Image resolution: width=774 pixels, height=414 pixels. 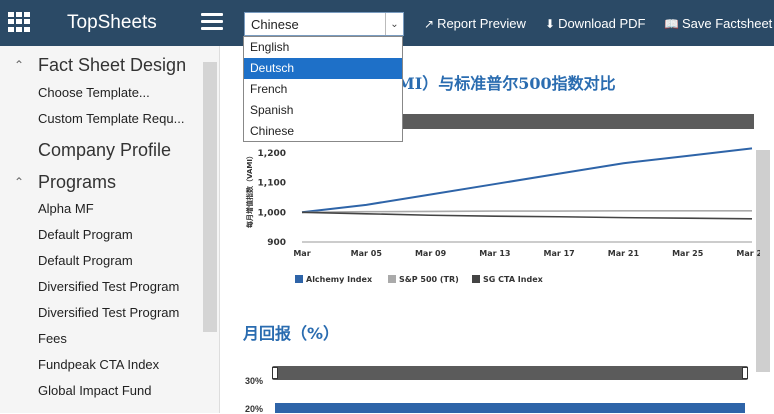 I want to click on sidebar-item-program: Fundpeak CTA Index, so click(x=98, y=364).